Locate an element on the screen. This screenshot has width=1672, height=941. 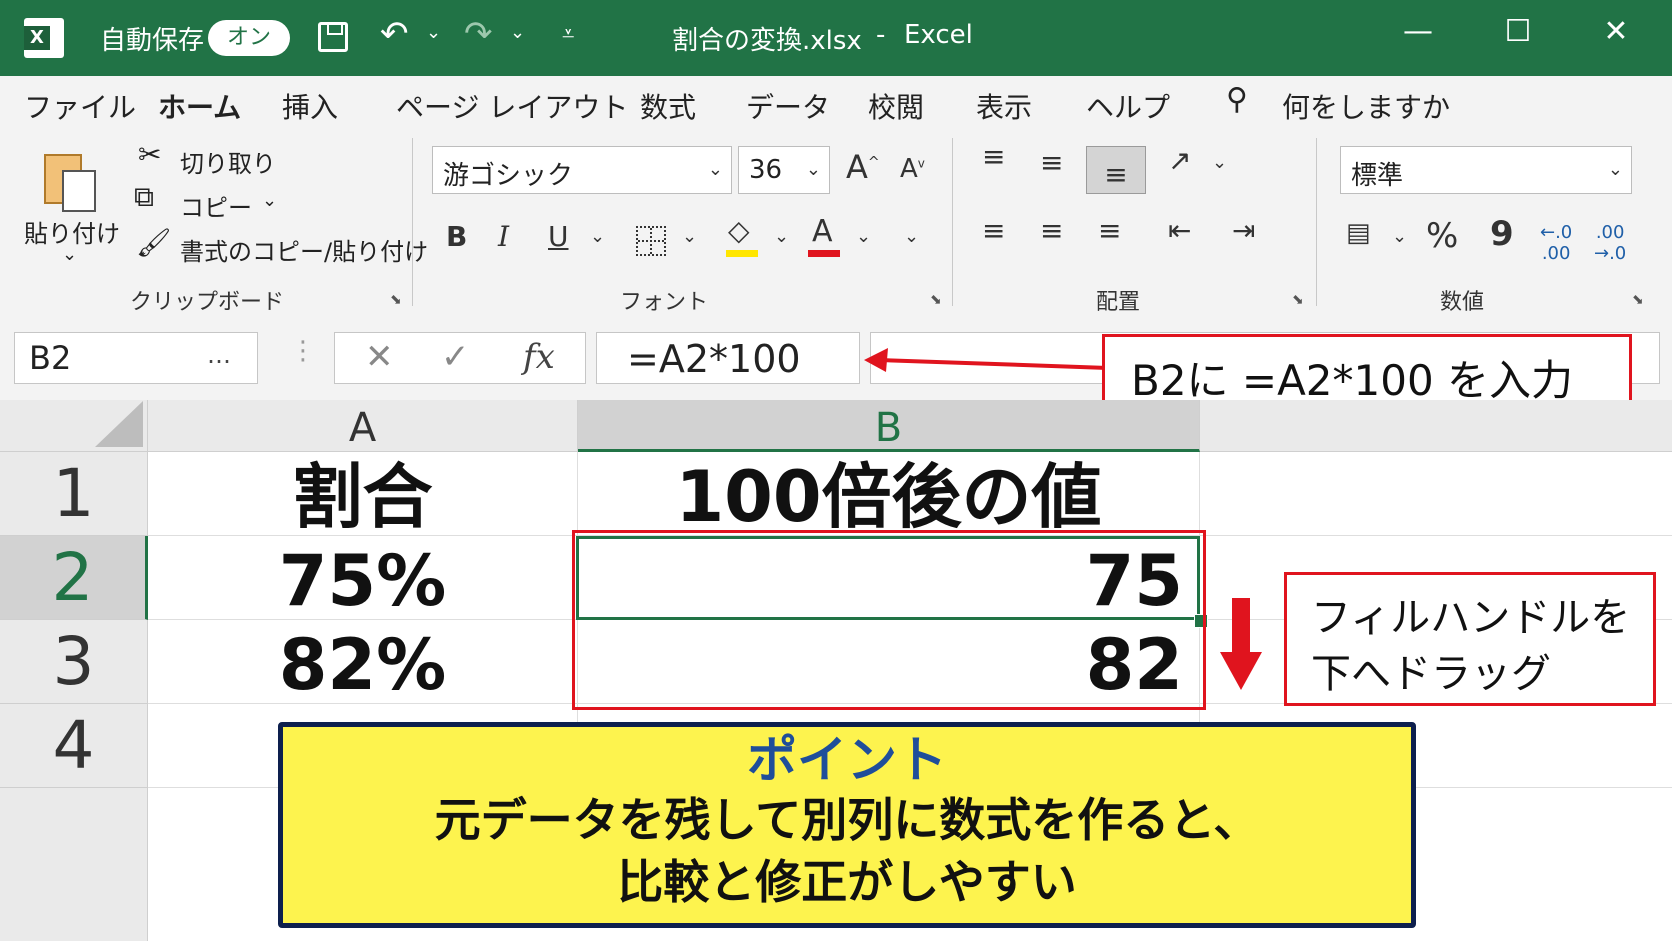
redo-icon: ↷ is located at coordinates (478, 34).